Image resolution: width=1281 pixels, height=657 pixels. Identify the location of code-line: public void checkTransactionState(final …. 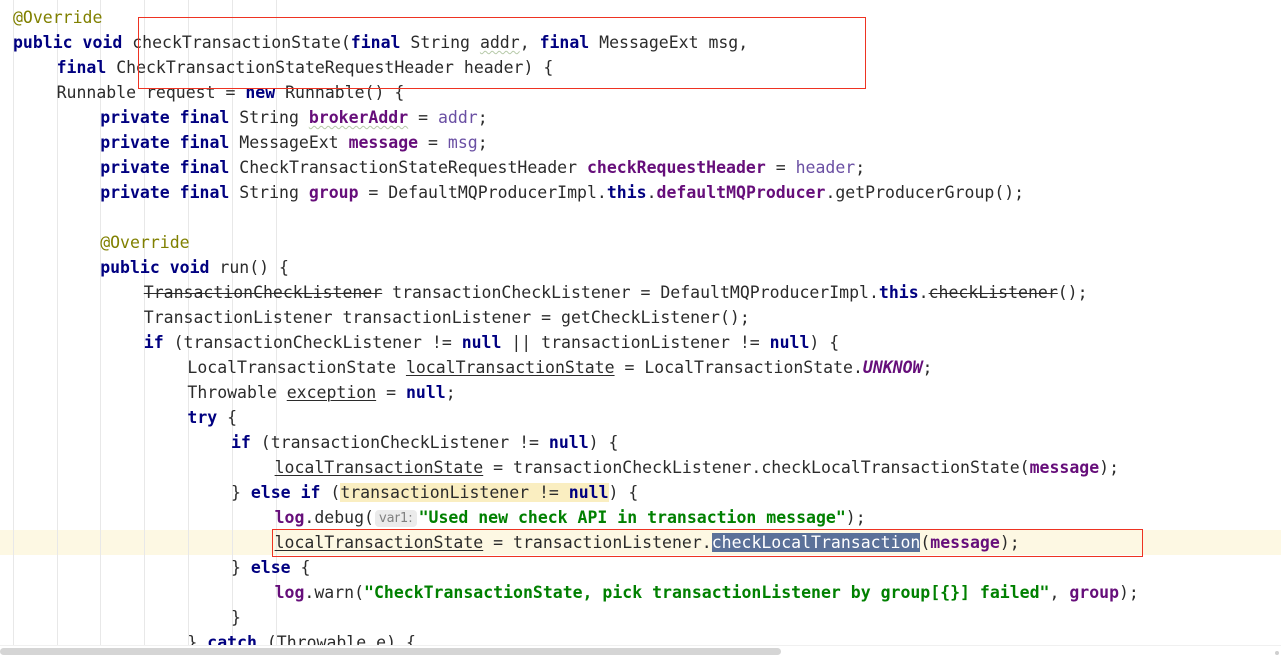
(380, 42).